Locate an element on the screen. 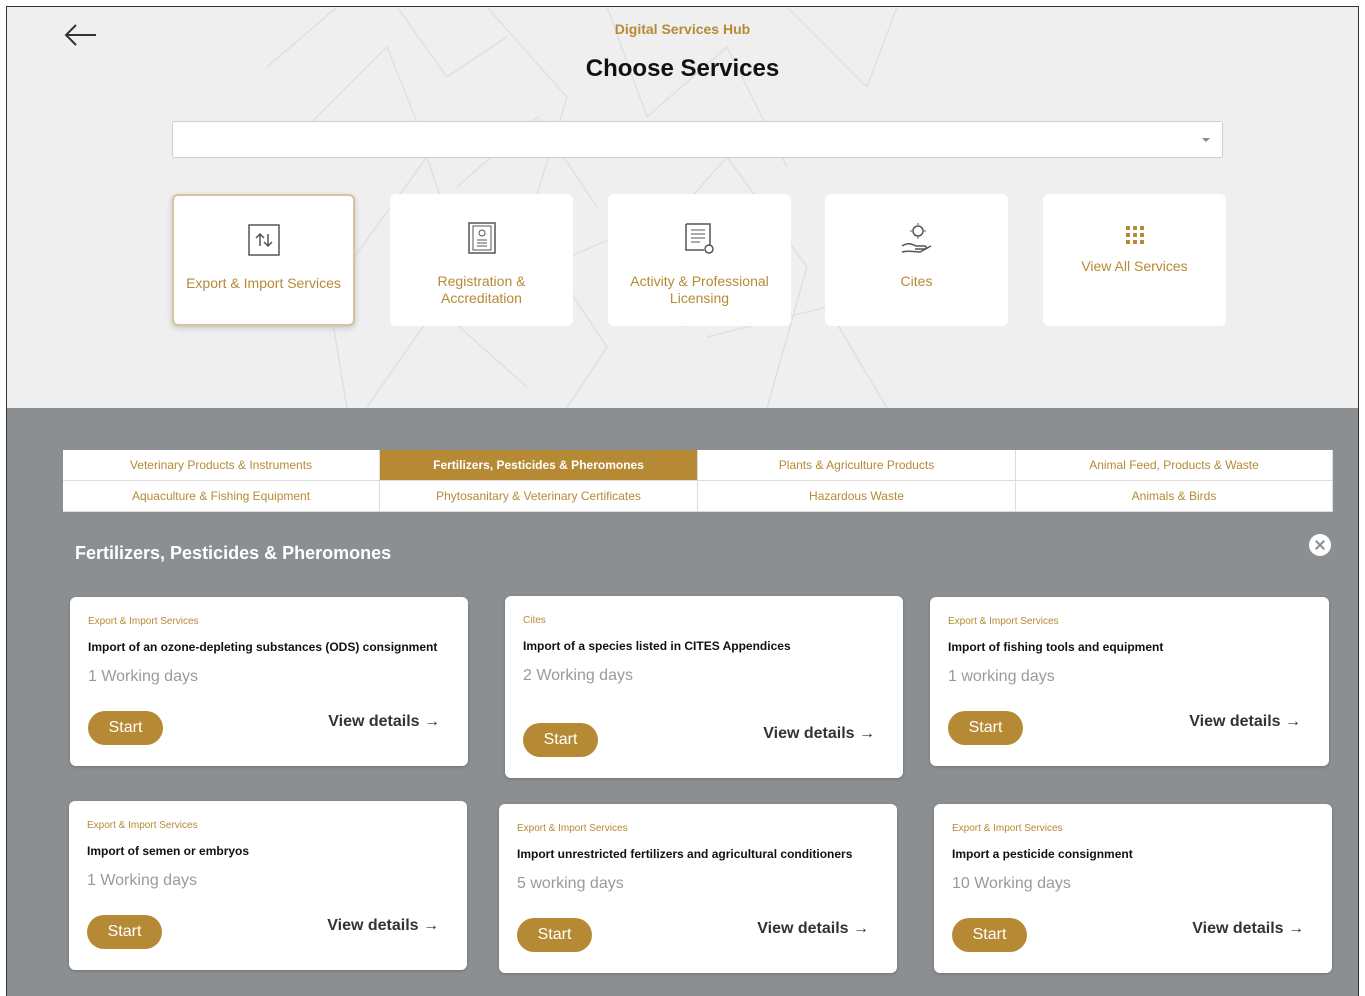 Image resolution: width=1365 pixels, height=996 pixels. licensing-icon is located at coordinates (699, 238).